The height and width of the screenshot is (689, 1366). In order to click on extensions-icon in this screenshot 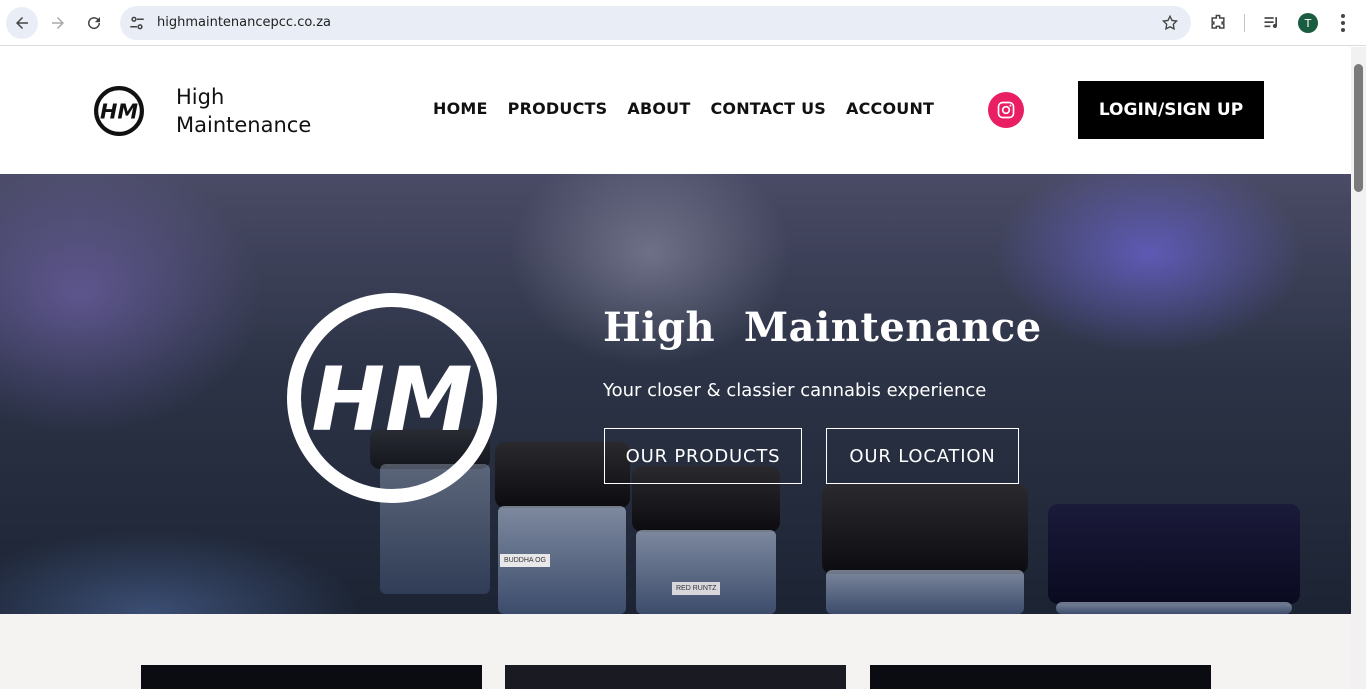, I will do `click(1218, 23)`.